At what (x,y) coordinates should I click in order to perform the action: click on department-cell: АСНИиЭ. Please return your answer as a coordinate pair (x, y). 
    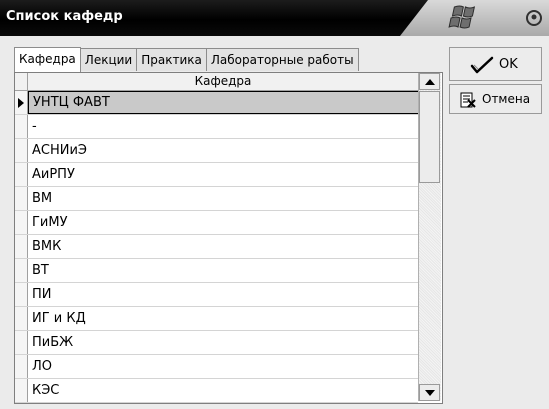
    Looking at the image, I should click on (223, 150).